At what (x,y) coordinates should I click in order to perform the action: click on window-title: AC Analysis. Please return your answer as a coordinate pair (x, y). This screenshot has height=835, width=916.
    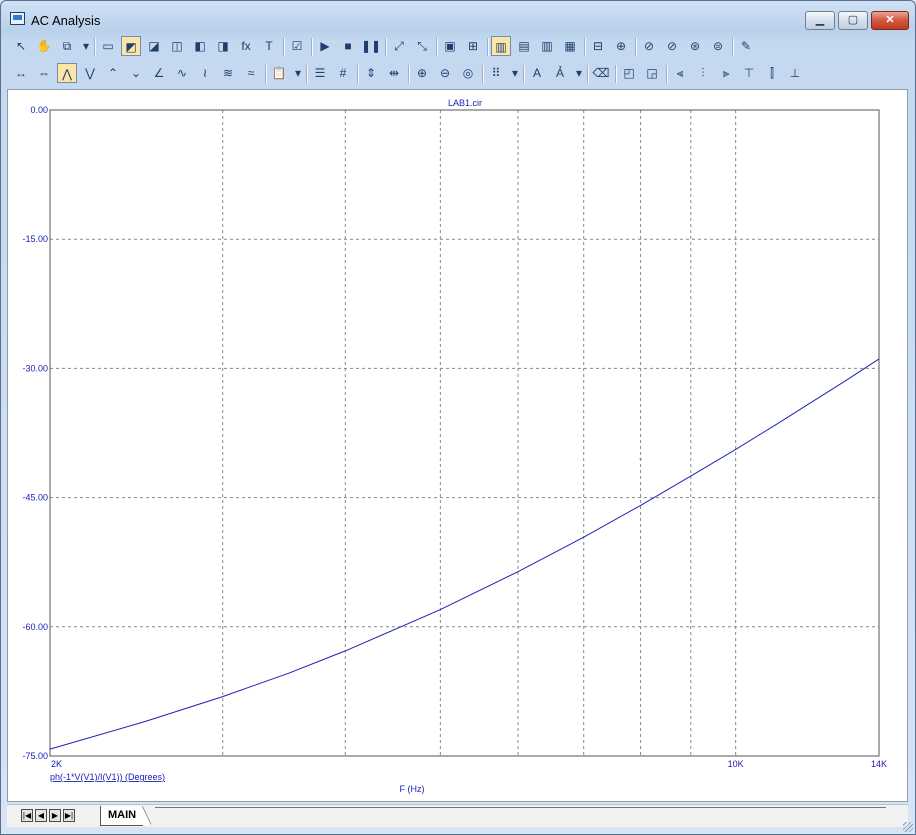
    Looking at the image, I should click on (66, 20).